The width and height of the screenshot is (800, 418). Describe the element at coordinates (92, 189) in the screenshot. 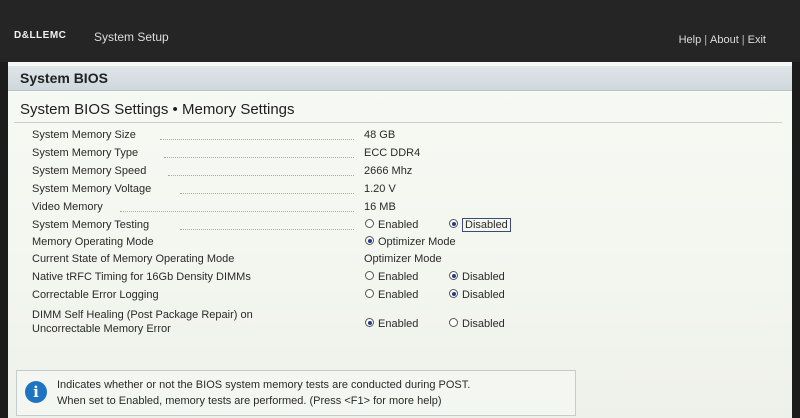

I see `setting-label: System Memory Voltage` at that location.